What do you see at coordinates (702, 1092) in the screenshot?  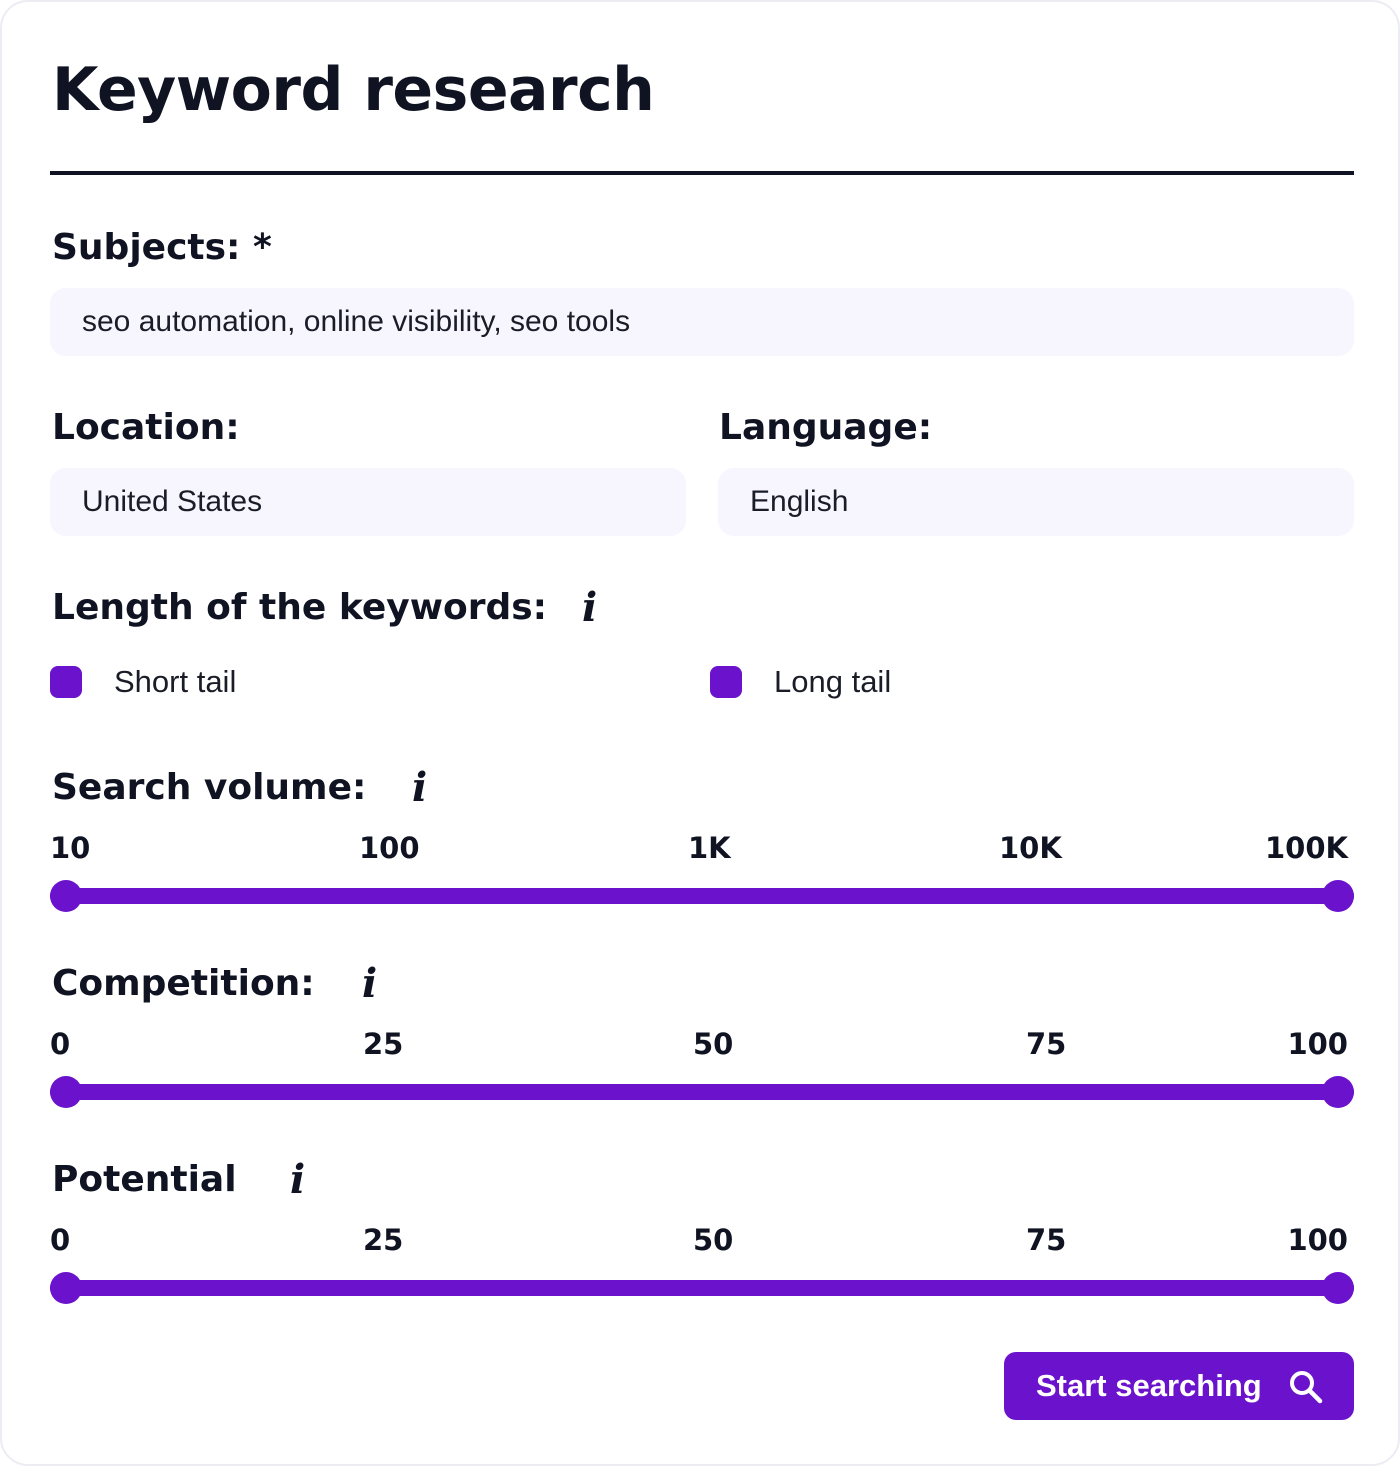 I see `competition-slider-track` at bounding box center [702, 1092].